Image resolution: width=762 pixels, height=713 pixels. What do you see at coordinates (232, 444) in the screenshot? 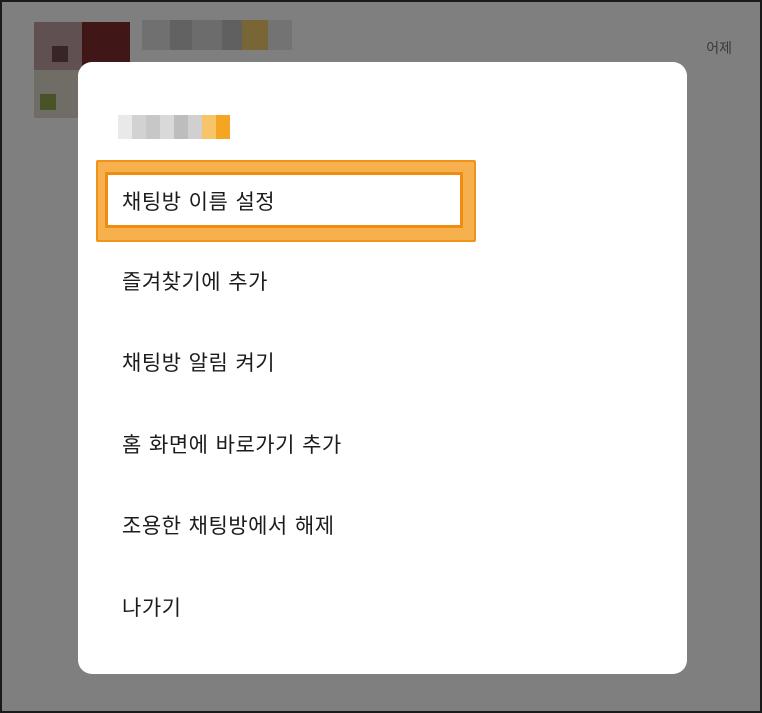
I see `menu-item-add-home-shortcut: 홈 화면에 바로가기 추가` at bounding box center [232, 444].